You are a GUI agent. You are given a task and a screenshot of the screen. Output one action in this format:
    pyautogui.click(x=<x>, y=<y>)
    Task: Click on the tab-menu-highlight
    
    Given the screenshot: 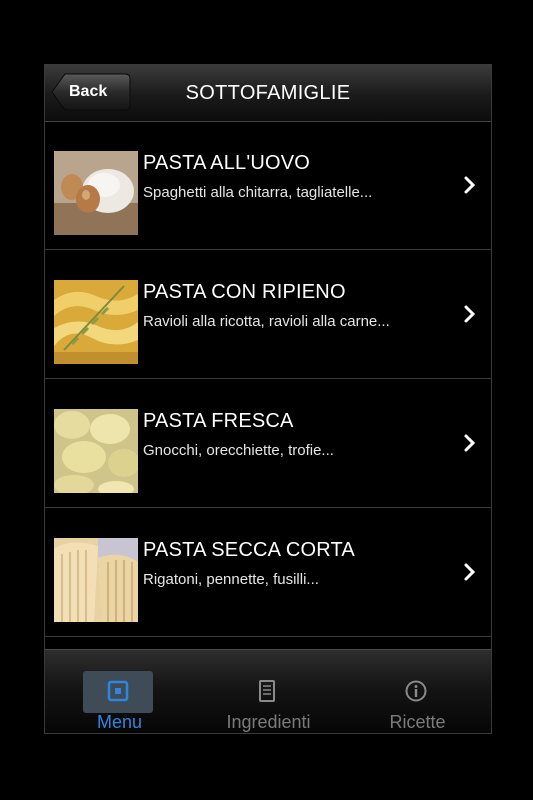 What is the action you would take?
    pyautogui.click(x=118, y=692)
    